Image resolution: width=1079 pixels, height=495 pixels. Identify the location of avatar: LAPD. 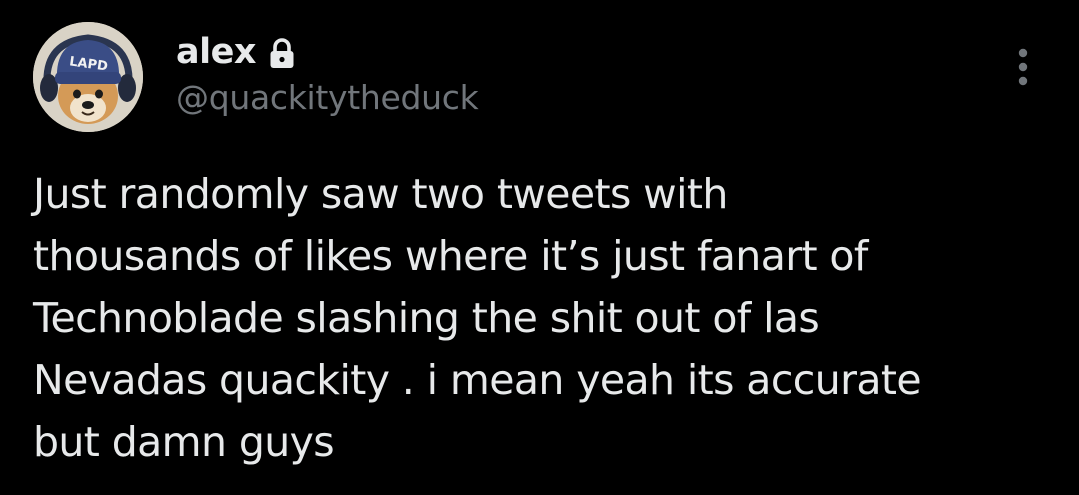
(88, 77).